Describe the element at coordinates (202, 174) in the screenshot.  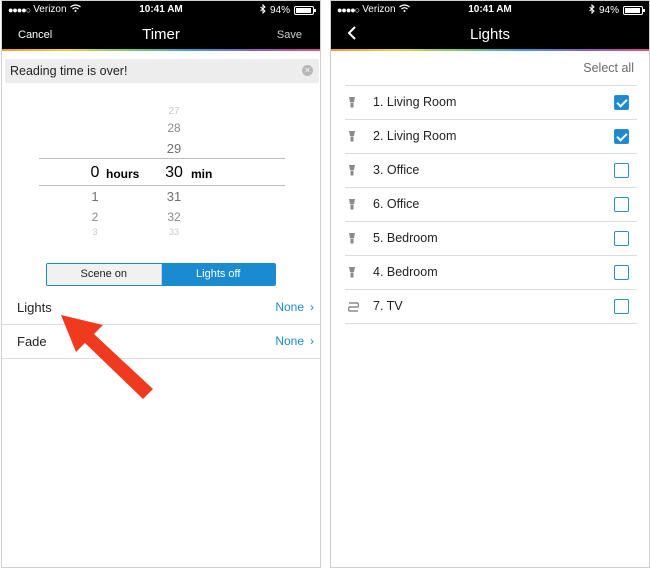
I see `picker-minutes-unit: min` at that location.